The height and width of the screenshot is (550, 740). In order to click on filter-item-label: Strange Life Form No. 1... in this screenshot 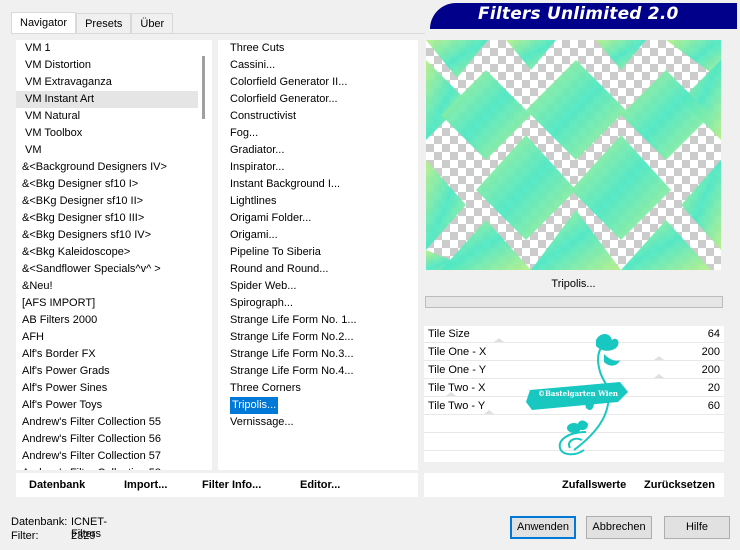, I will do `click(293, 320)`.